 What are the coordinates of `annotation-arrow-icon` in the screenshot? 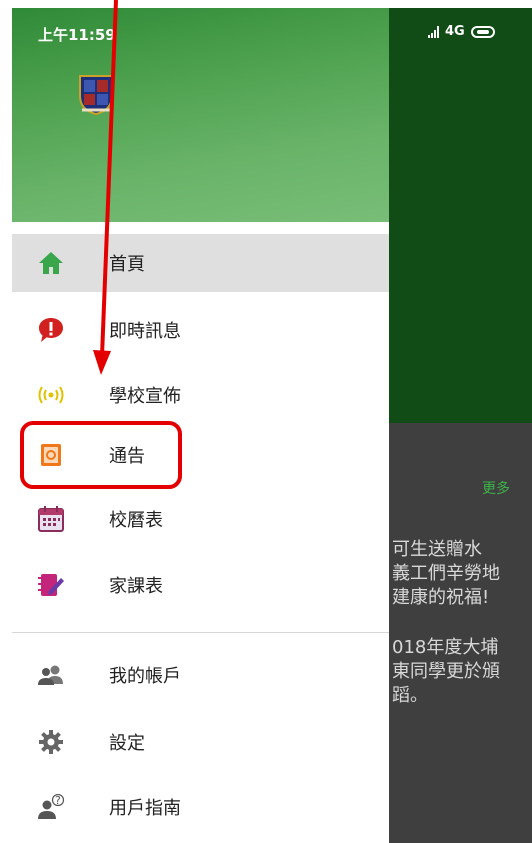 It's located at (105, 187).